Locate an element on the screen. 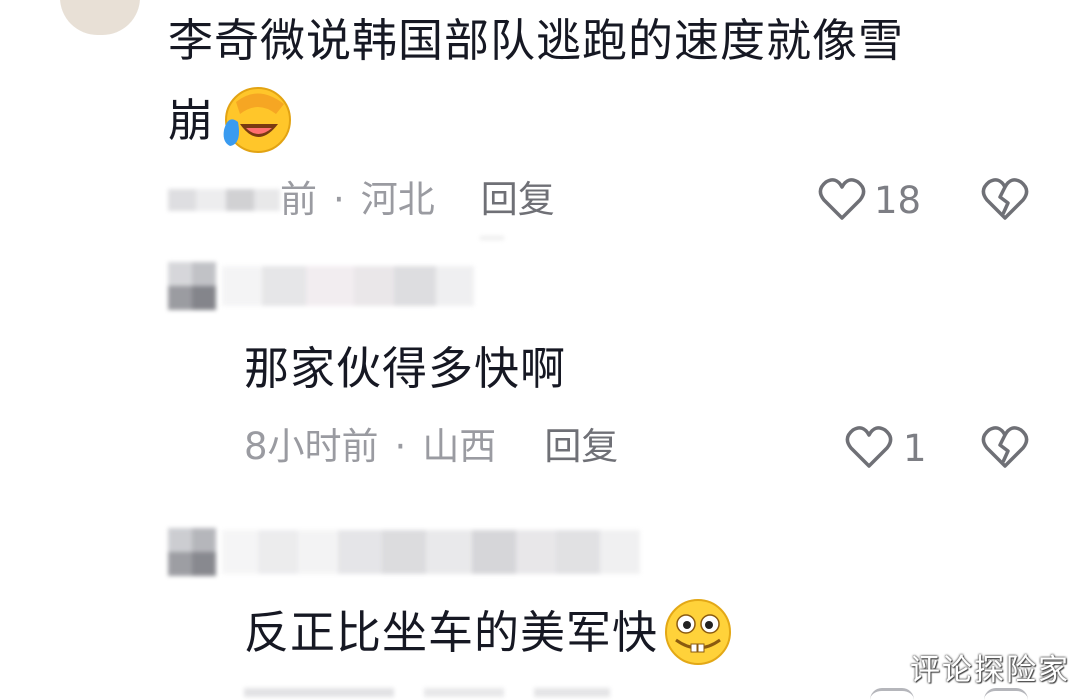 Image resolution: width=1080 pixels, height=700 pixels. watermark: 评论探险家 is located at coordinates (990, 670).